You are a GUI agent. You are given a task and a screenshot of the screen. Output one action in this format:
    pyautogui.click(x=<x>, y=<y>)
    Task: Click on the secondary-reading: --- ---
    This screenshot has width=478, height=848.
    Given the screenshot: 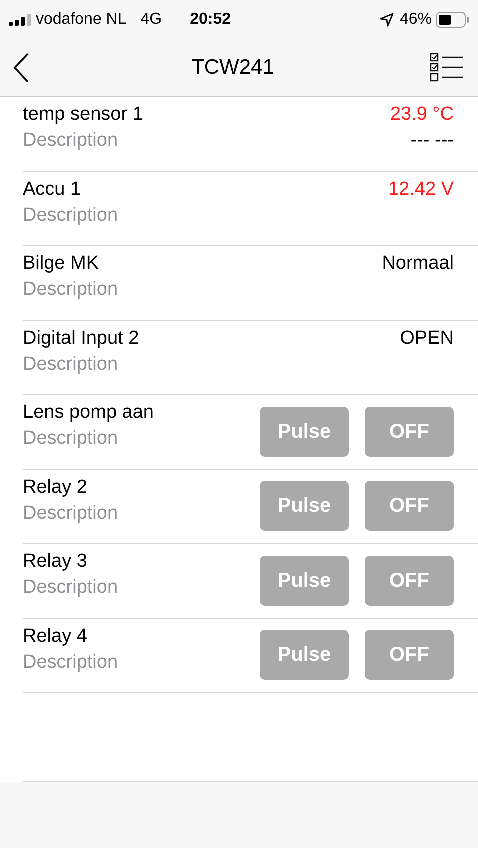 What is the action you would take?
    pyautogui.click(x=432, y=141)
    